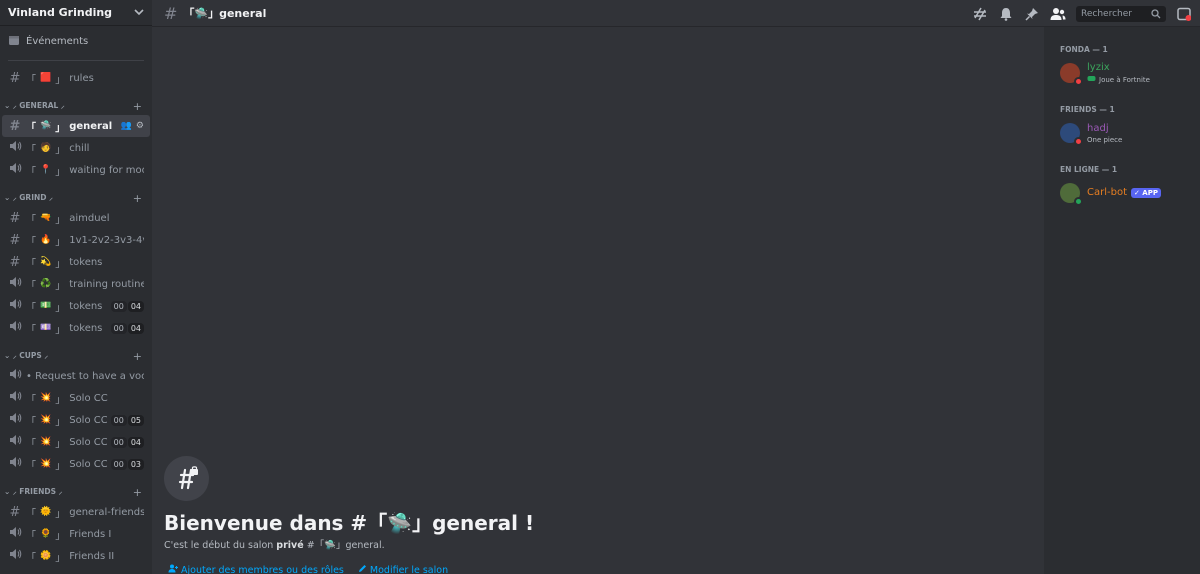 This screenshot has width=1200, height=574. I want to click on category-name: ⸝ GRIND ⸝, so click(32, 197).